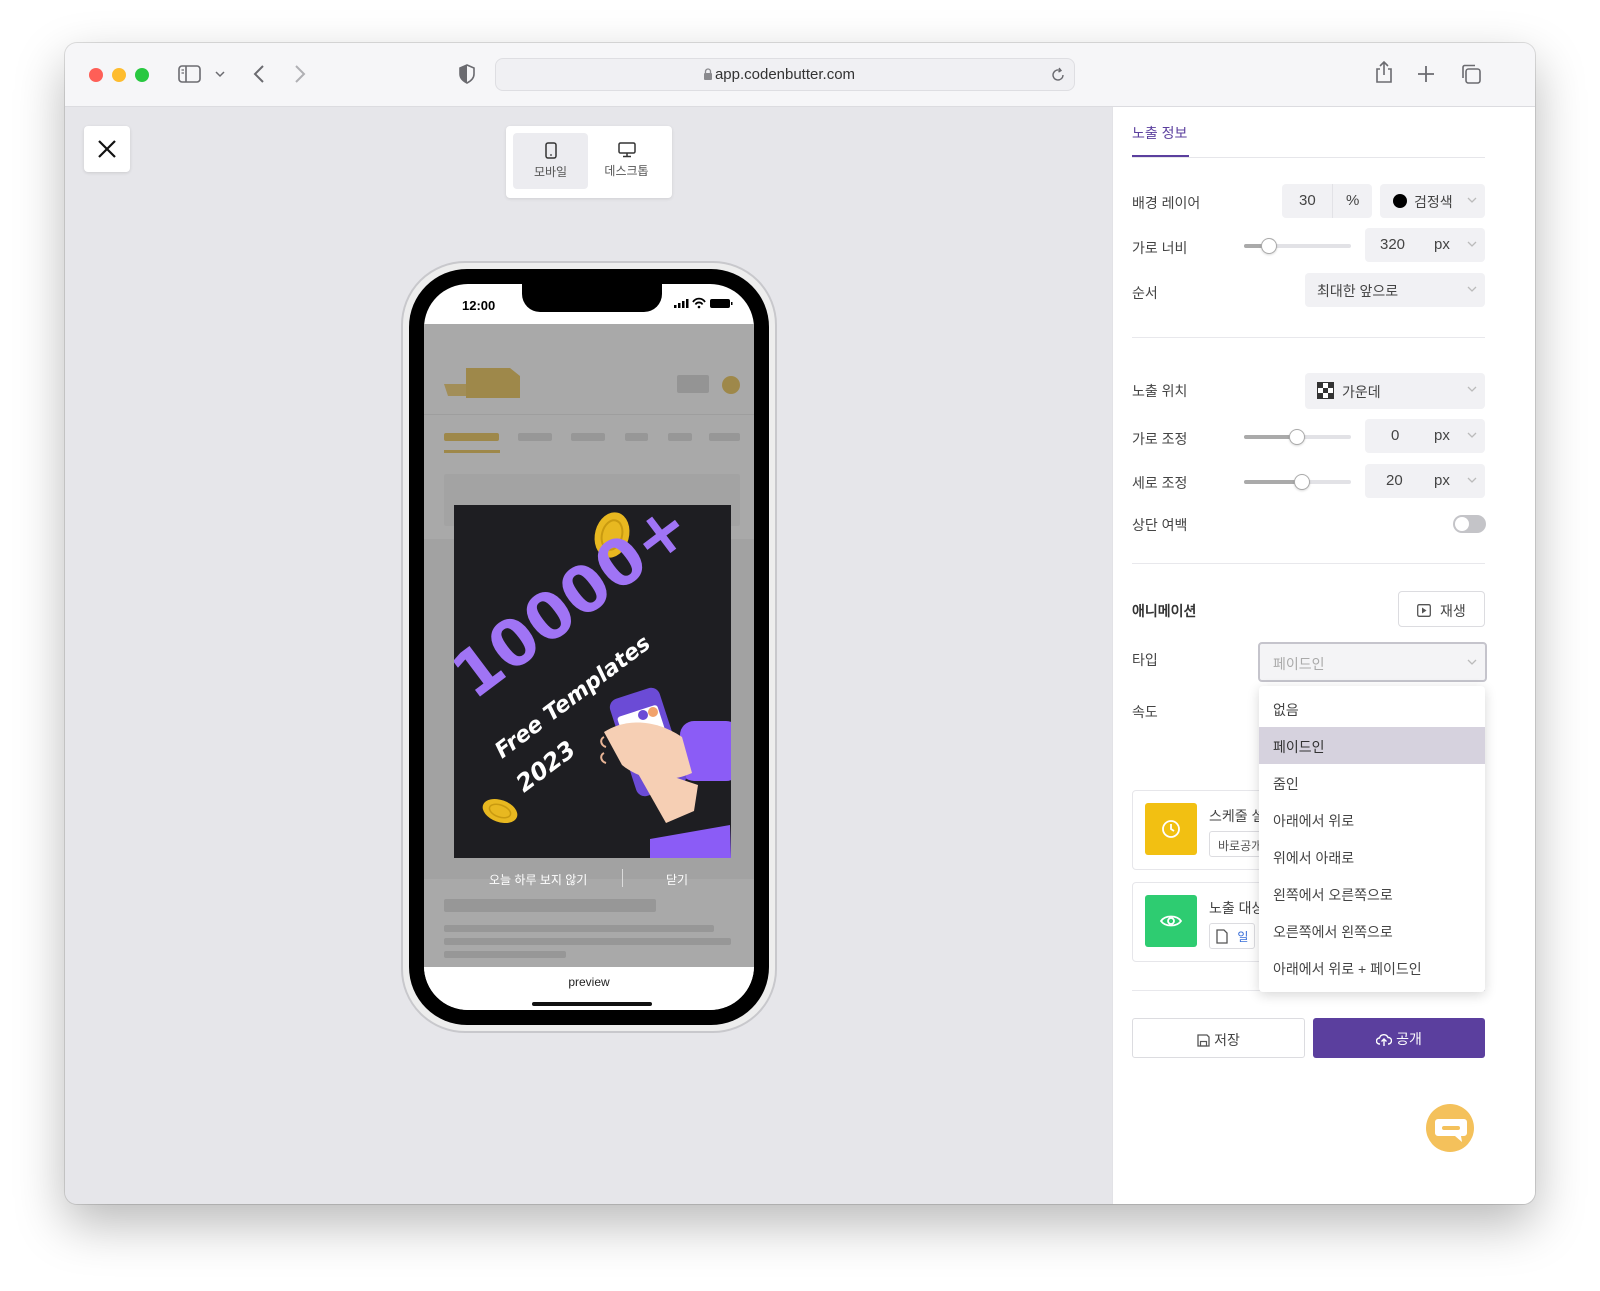  I want to click on h-adjust-field: 0 px, so click(1425, 436).